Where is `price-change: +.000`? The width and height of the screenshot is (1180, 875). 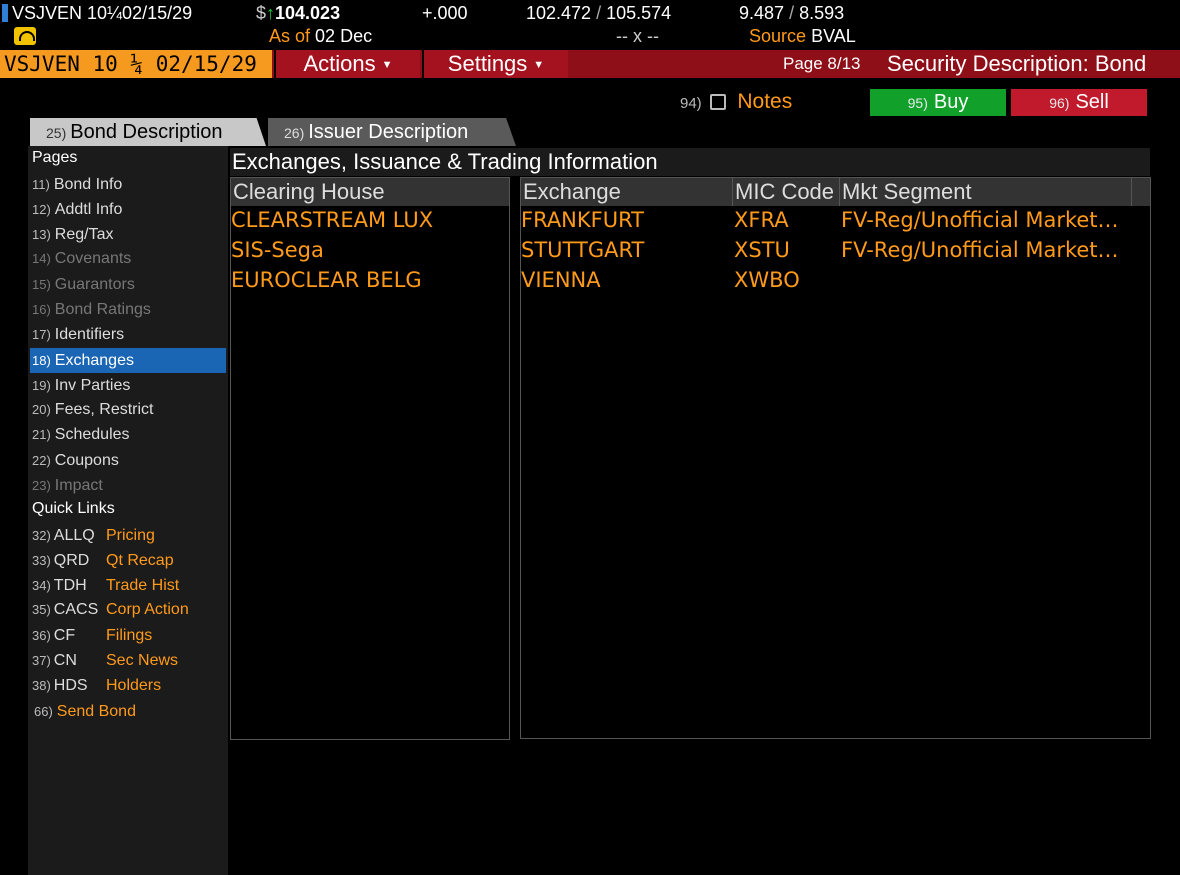
price-change: +.000 is located at coordinates (445, 13).